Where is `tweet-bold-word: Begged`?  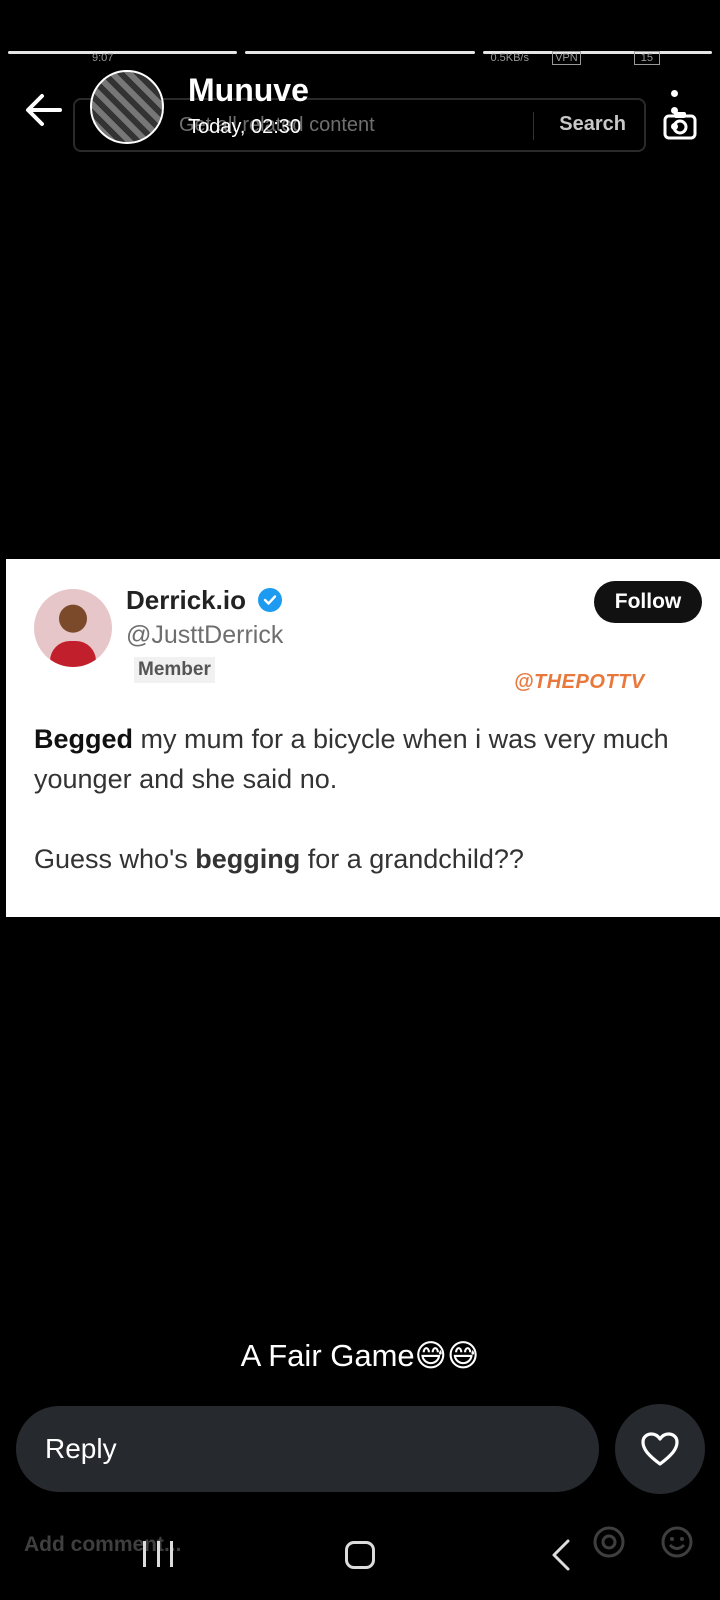
tweet-bold-word: Begged is located at coordinates (84, 739).